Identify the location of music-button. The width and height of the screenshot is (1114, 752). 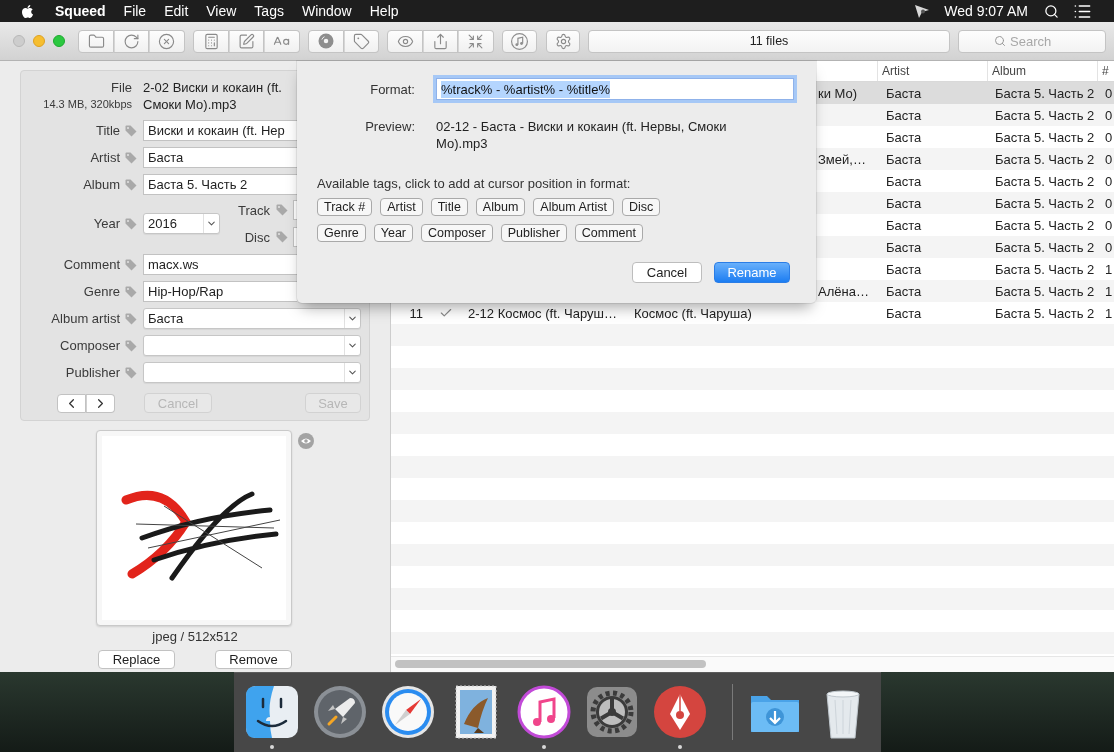
(519, 41).